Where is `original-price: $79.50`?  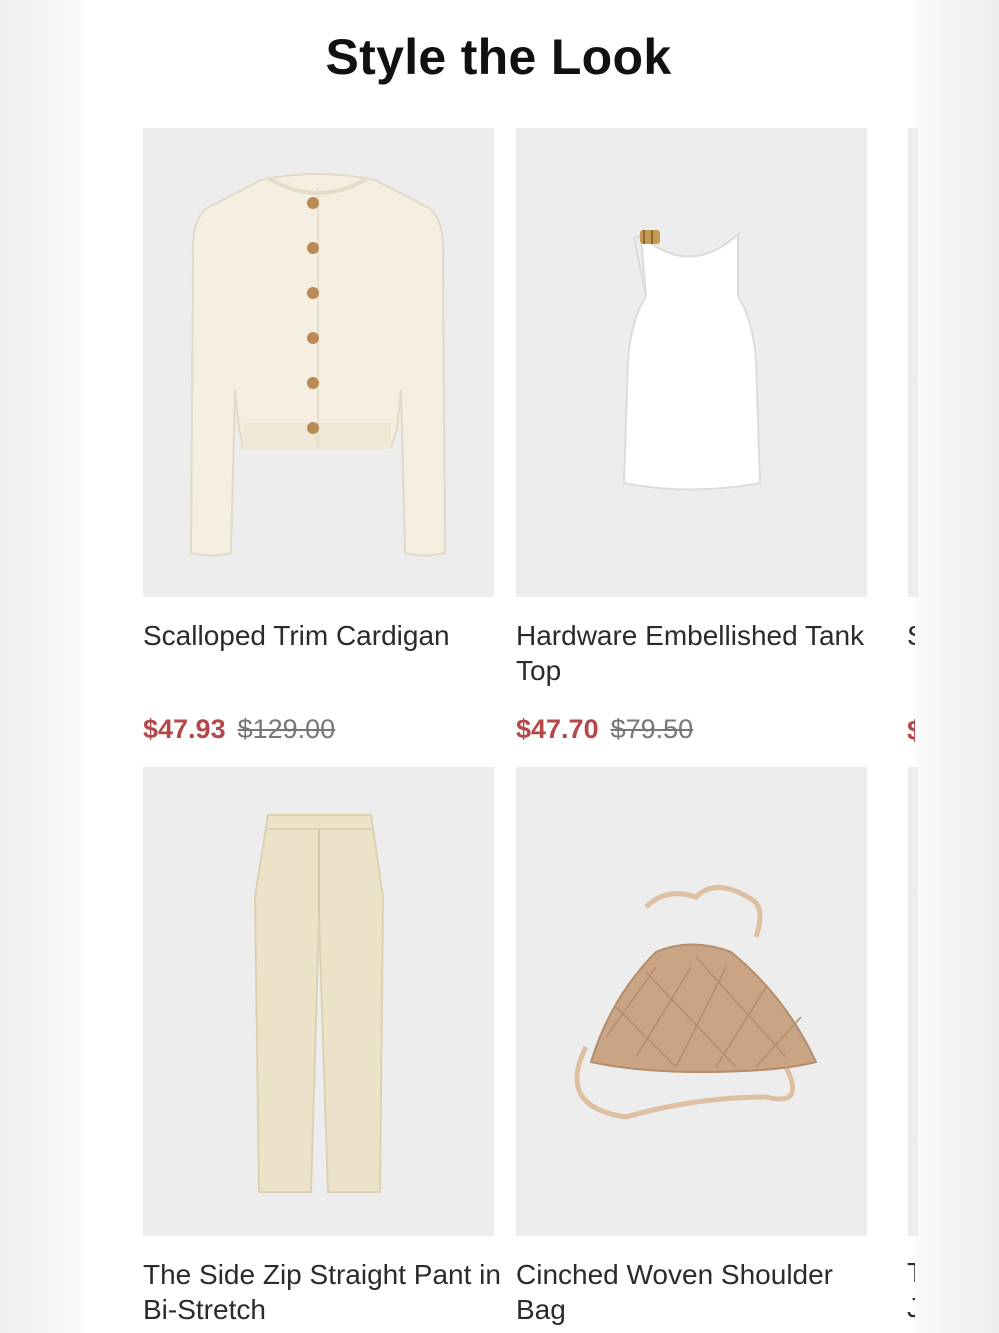 original-price: $79.50 is located at coordinates (652, 729).